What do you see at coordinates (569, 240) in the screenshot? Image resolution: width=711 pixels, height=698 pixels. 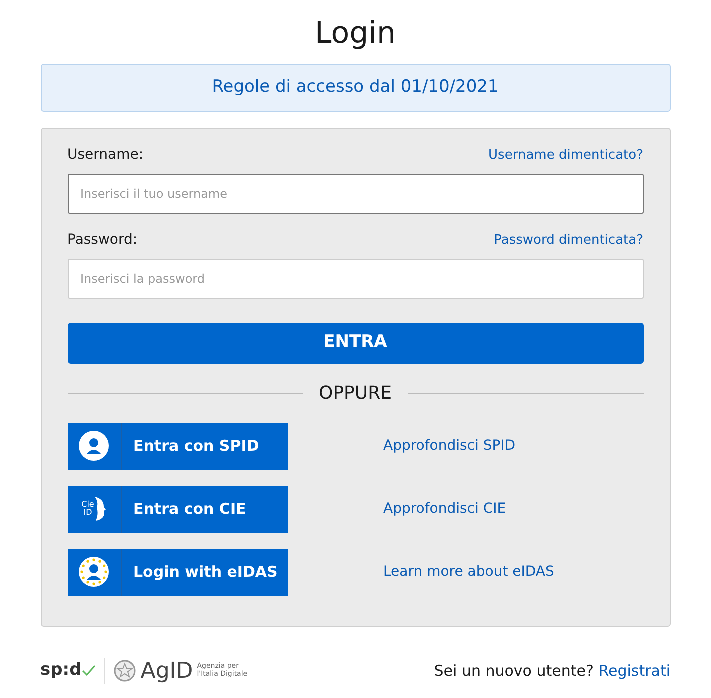 I see `forgot-link: Password dimenticata?` at bounding box center [569, 240].